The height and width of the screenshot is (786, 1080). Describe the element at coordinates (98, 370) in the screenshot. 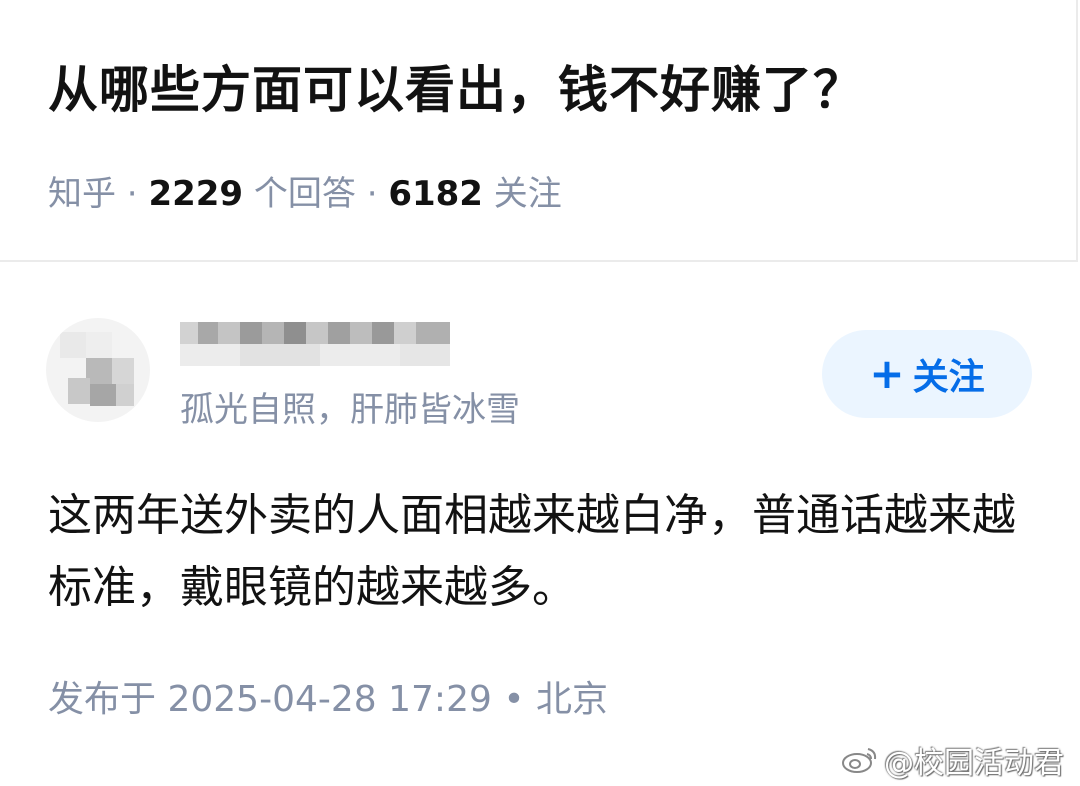

I see `avatar` at that location.